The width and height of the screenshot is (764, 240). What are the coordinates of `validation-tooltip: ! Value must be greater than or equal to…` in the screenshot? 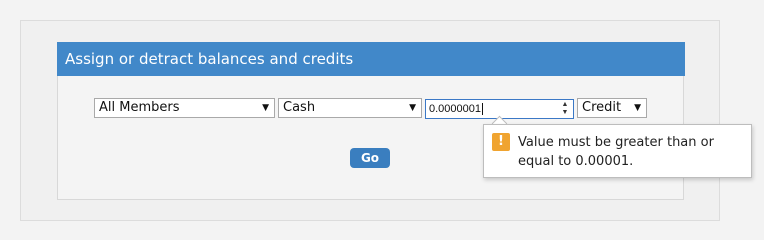 It's located at (617, 151).